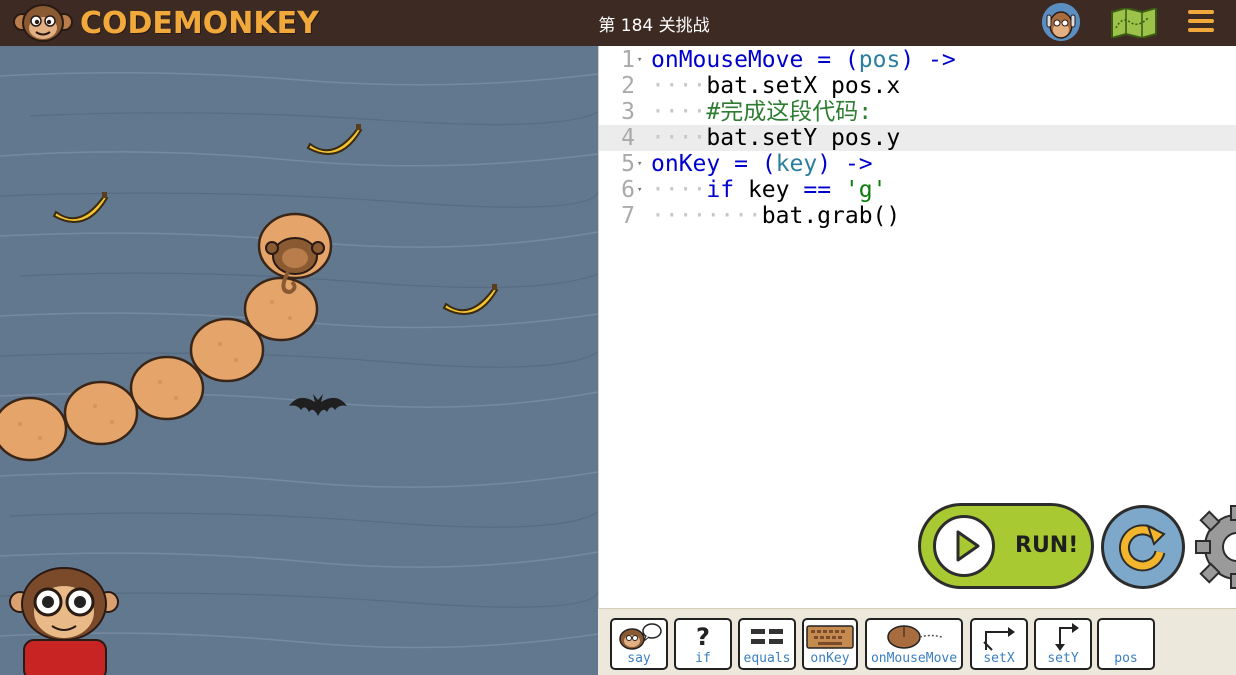 This screenshot has height=675, width=1236. Describe the element at coordinates (830, 658) in the screenshot. I see `palette-tile-label: onKey` at that location.